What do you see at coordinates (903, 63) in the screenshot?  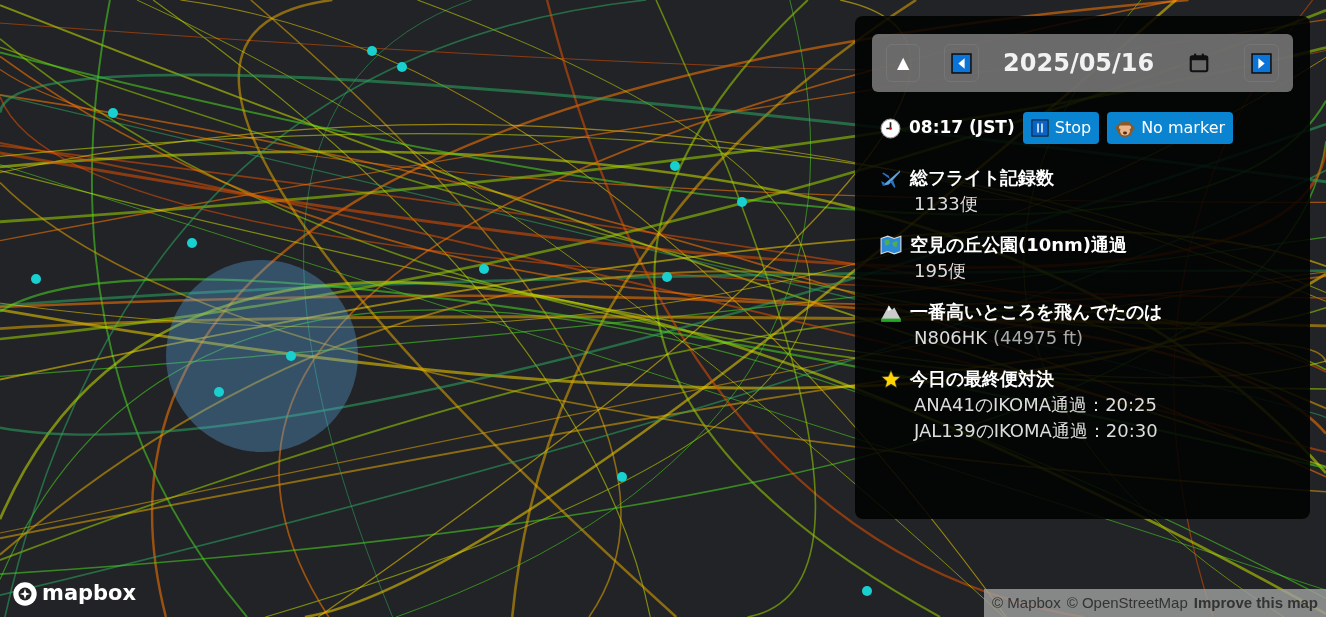 I see `collapse-button: ▲` at bounding box center [903, 63].